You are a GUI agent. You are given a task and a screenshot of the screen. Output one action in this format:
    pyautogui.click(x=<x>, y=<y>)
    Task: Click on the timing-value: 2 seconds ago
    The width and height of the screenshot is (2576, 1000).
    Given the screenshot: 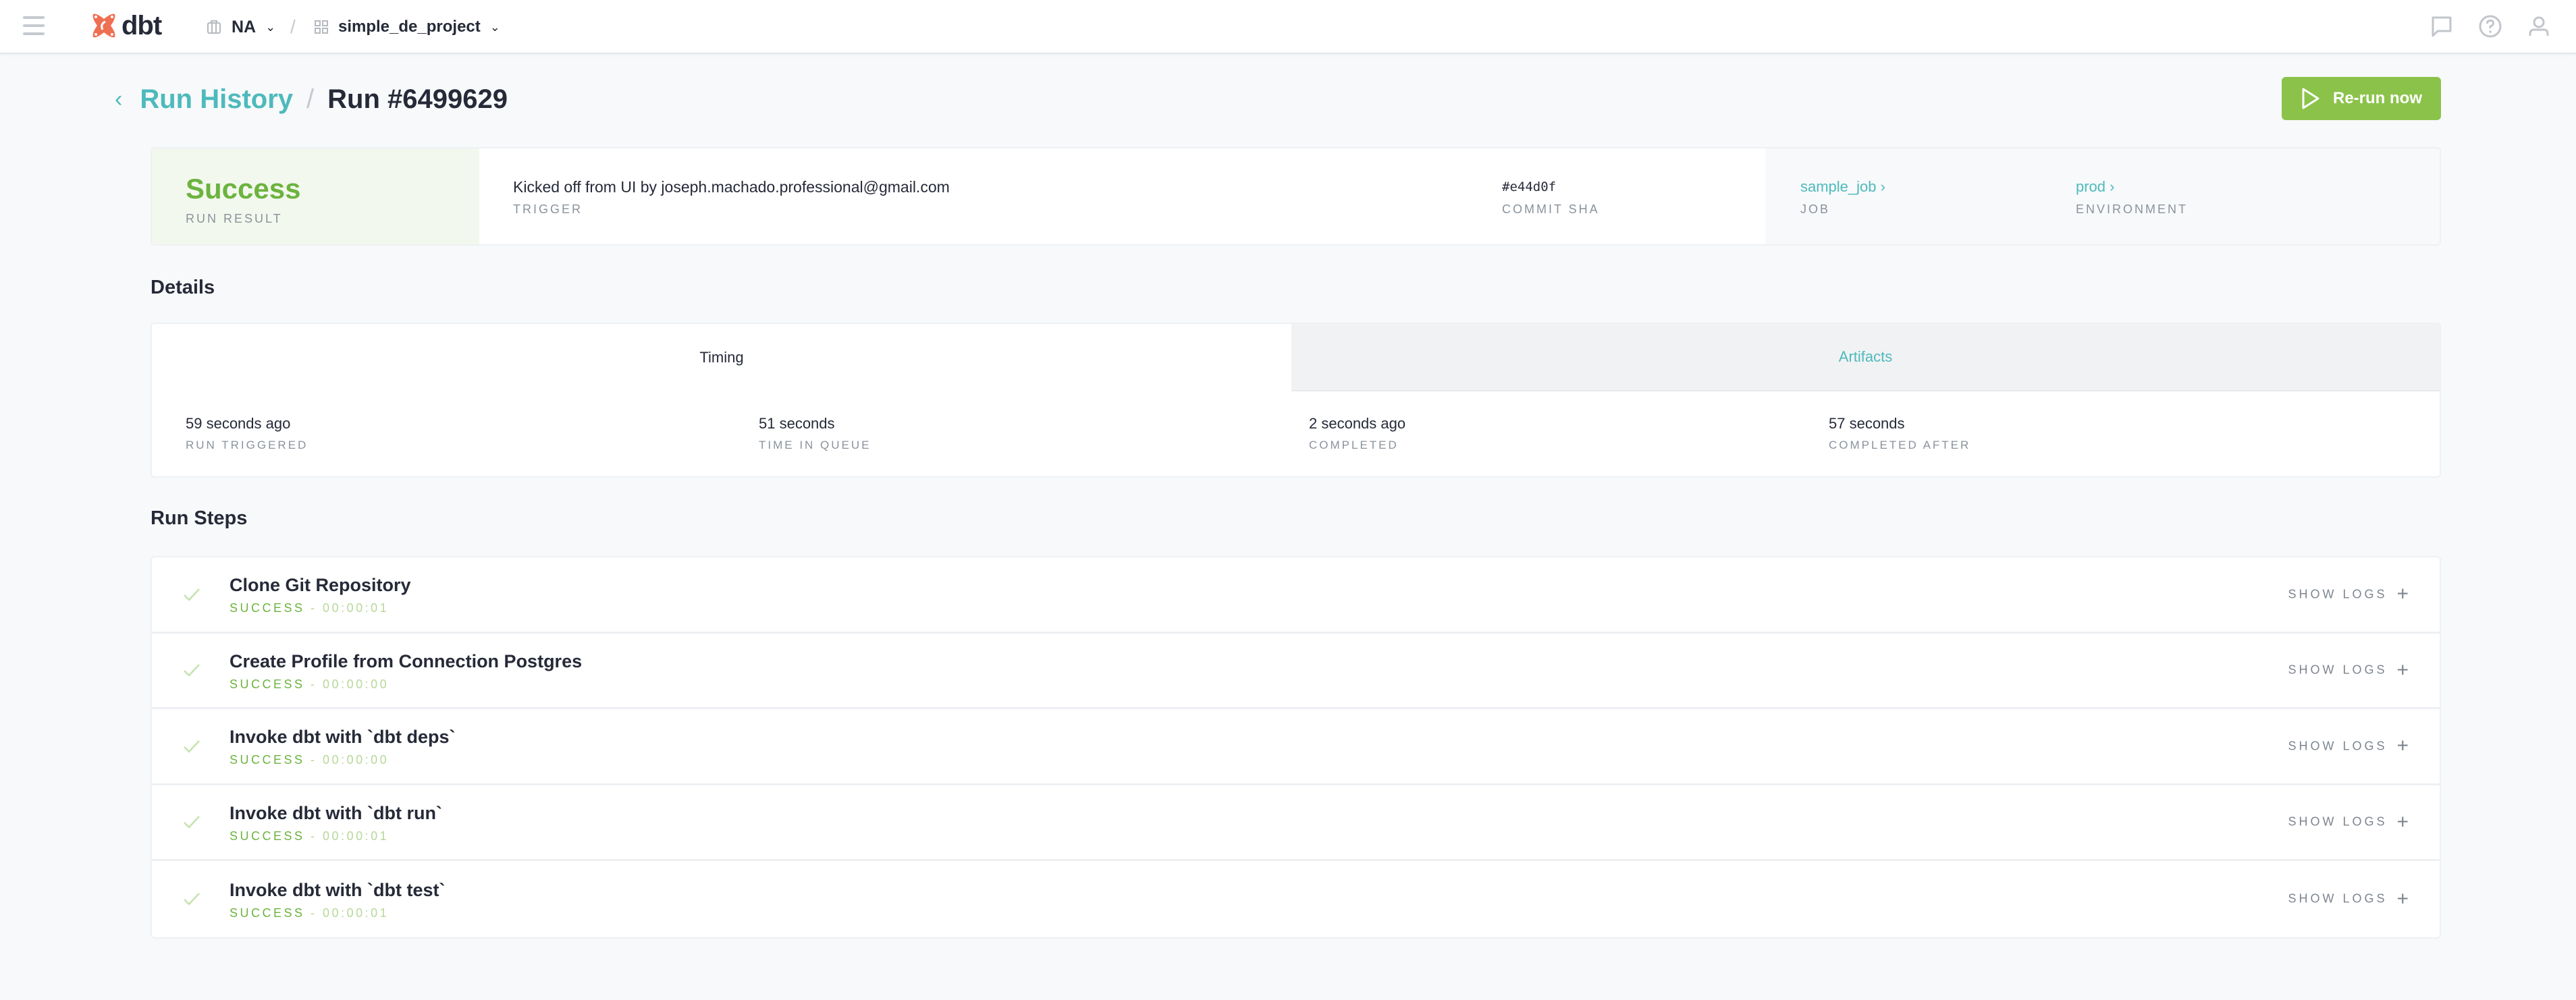 What is the action you would take?
    pyautogui.click(x=1357, y=423)
    